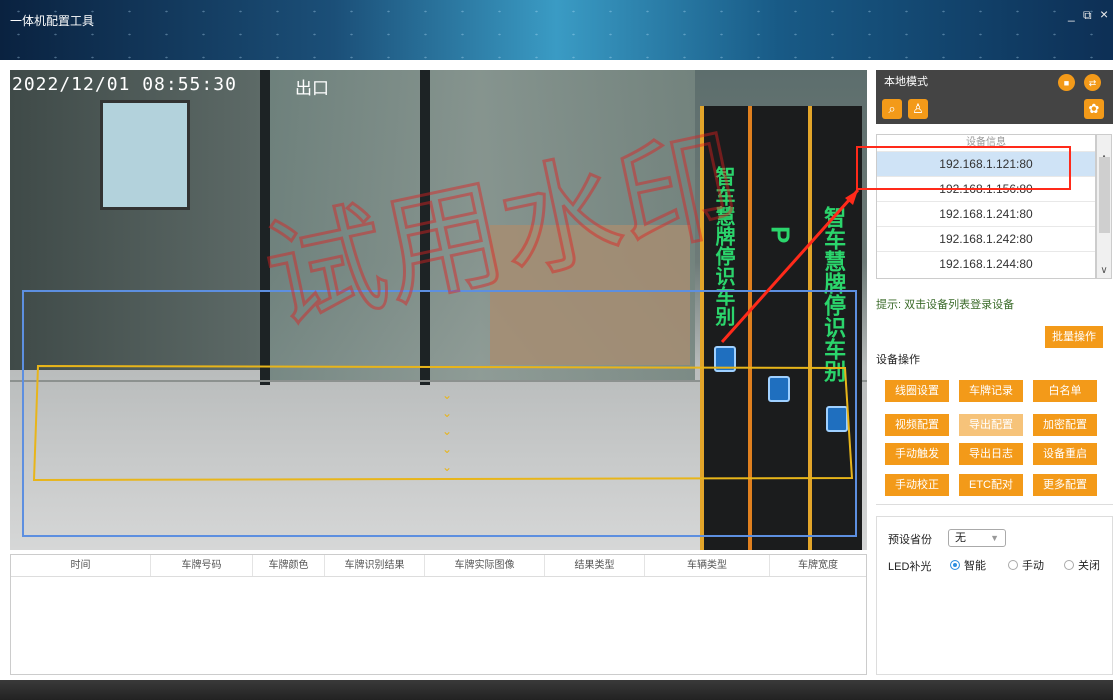 This screenshot has width=1113, height=700. What do you see at coordinates (917, 391) in the screenshot?
I see `coil-settings-button: 线圈设置` at bounding box center [917, 391].